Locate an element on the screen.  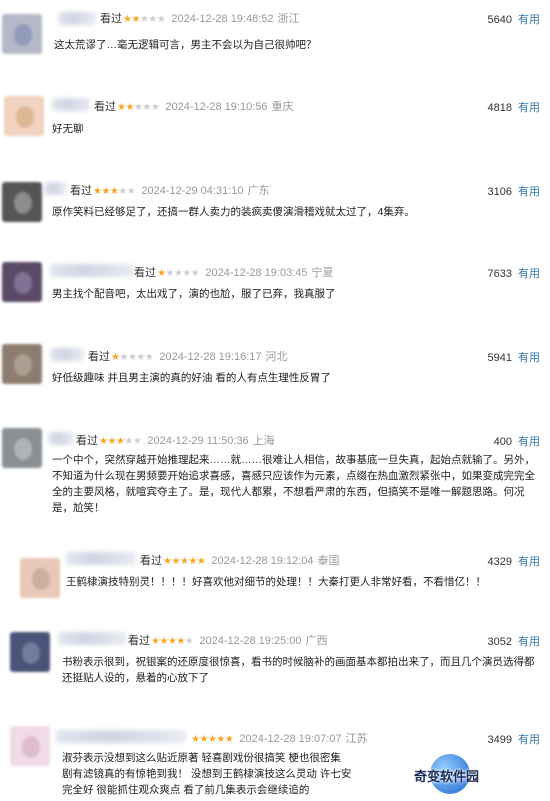
watermark-logo: 奇变软件园 is located at coordinates (481, 777).